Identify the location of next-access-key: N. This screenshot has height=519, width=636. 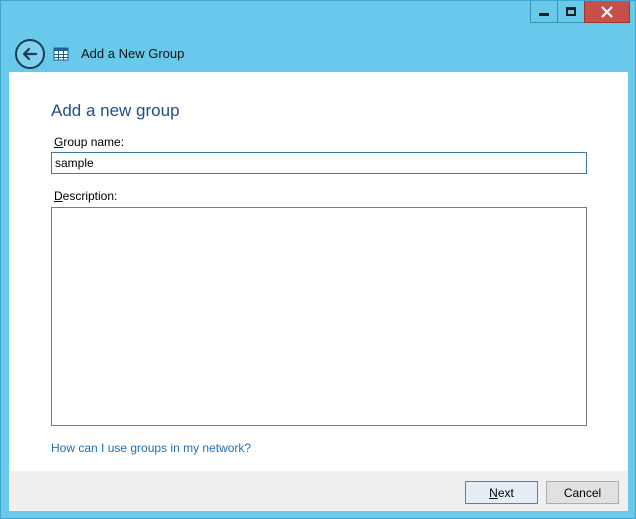
(493, 492).